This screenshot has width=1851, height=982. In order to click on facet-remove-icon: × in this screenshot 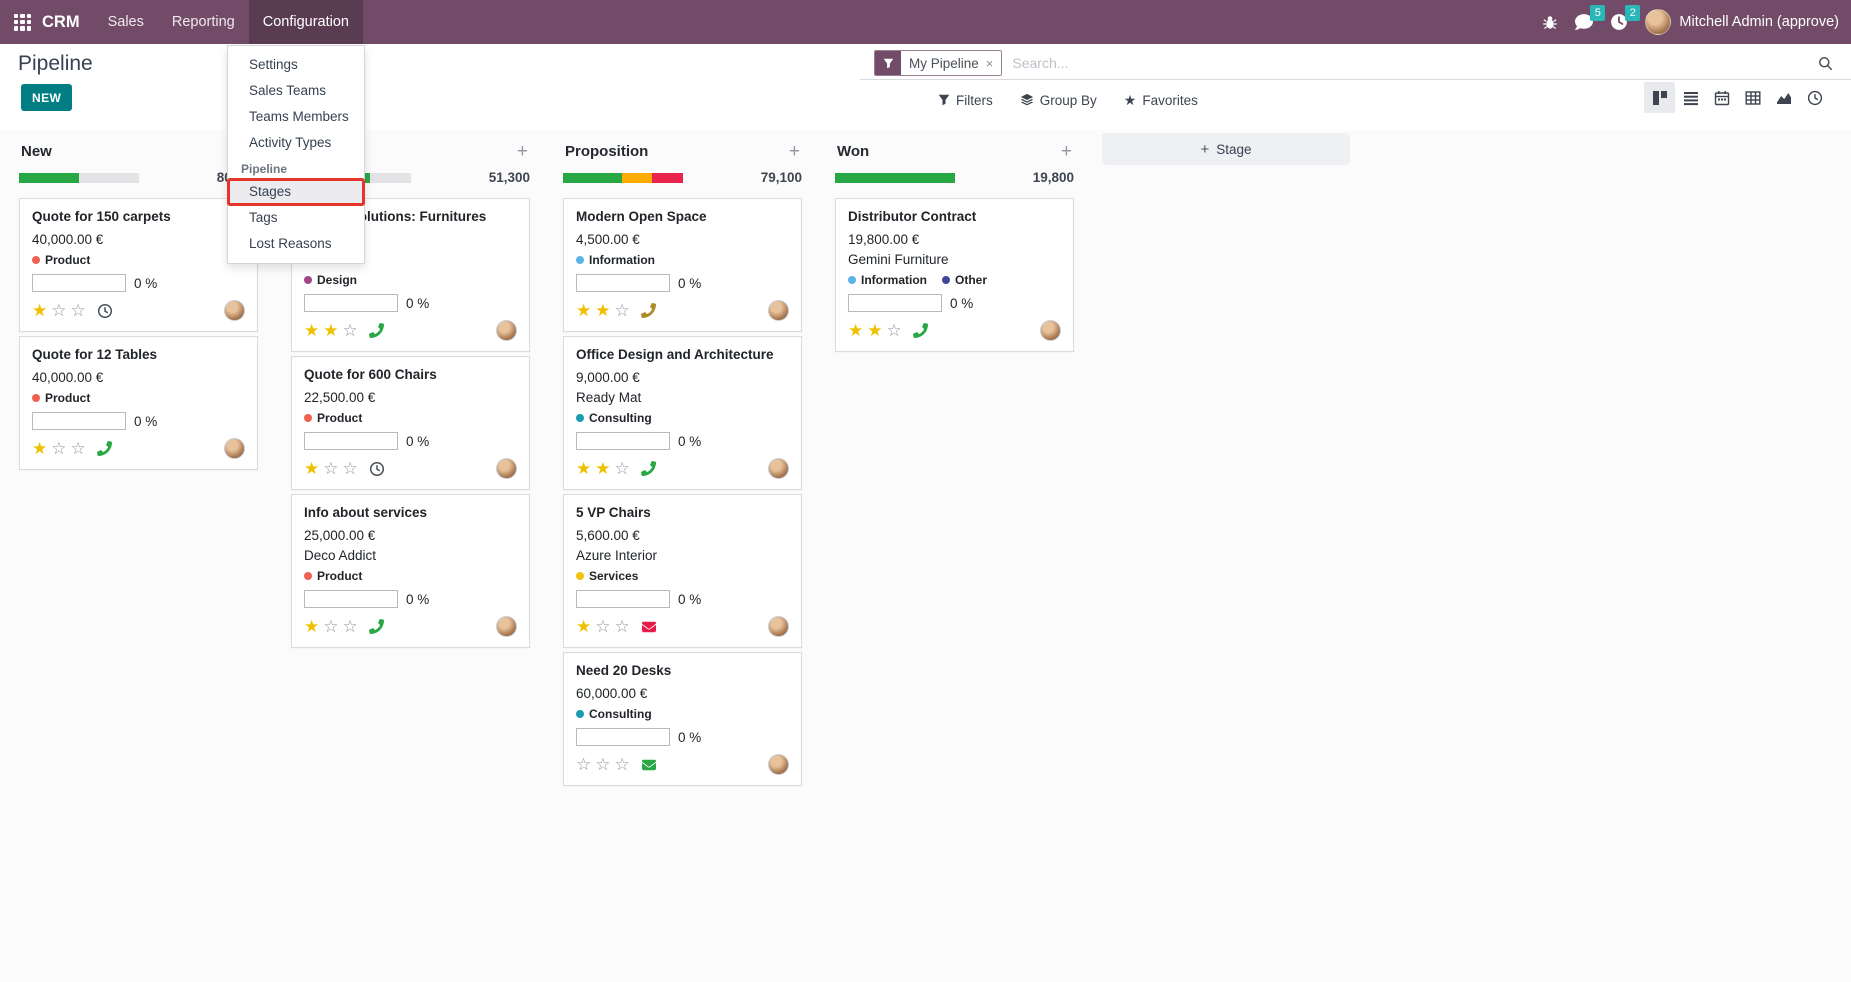, I will do `click(990, 63)`.